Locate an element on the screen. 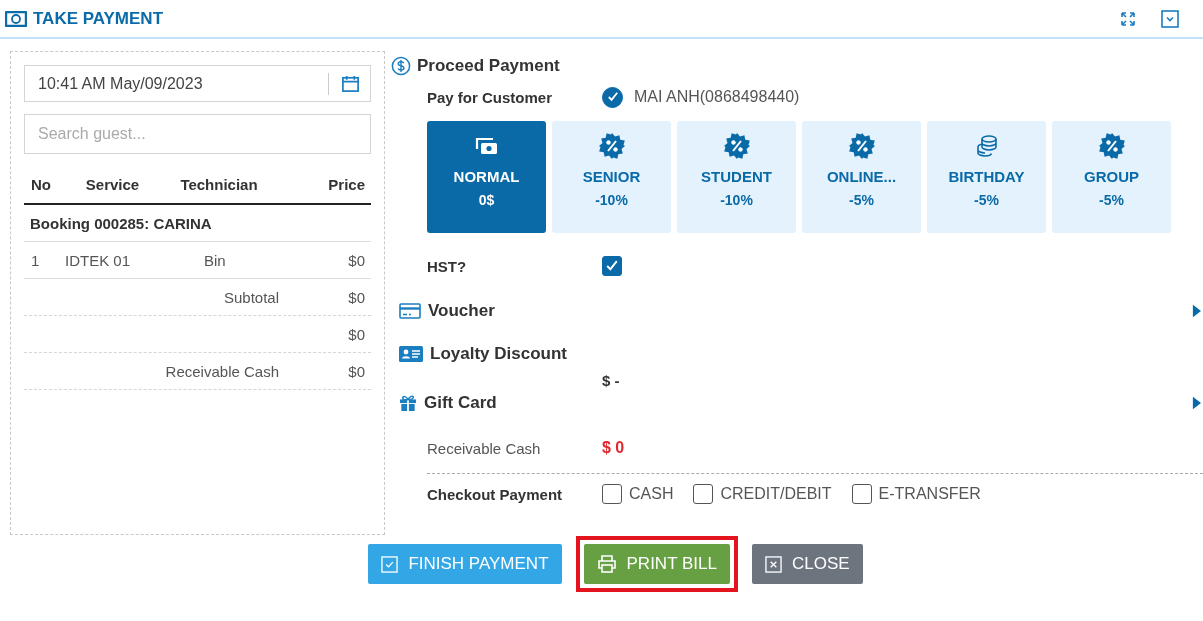  date-field: 10:41 AM May/09/2023 is located at coordinates (197, 83).